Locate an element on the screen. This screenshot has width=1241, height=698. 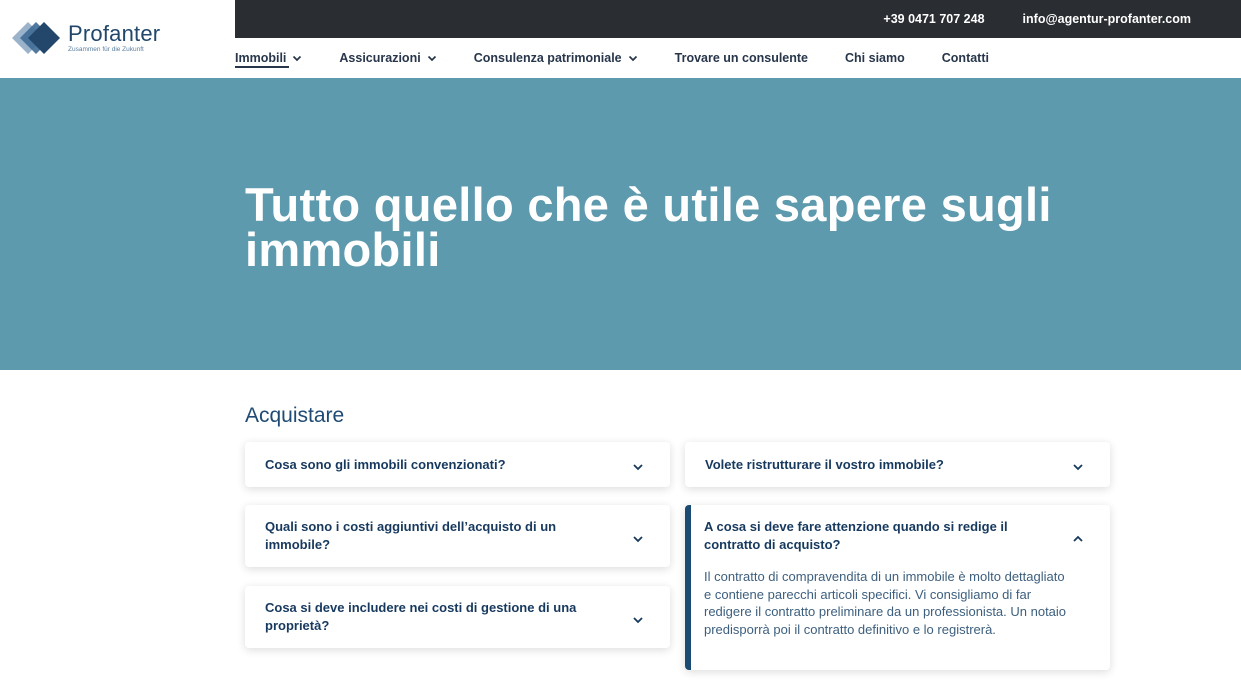
phone-link: +39 0471 707 248 is located at coordinates (933, 19).